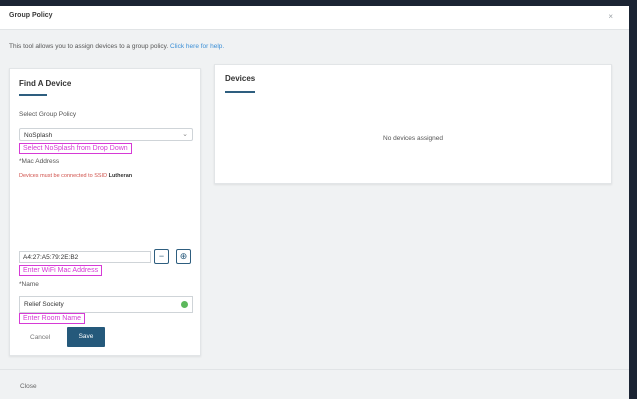 This screenshot has width=637, height=399. What do you see at coordinates (314, 369) in the screenshot?
I see `footer-divider` at bounding box center [314, 369].